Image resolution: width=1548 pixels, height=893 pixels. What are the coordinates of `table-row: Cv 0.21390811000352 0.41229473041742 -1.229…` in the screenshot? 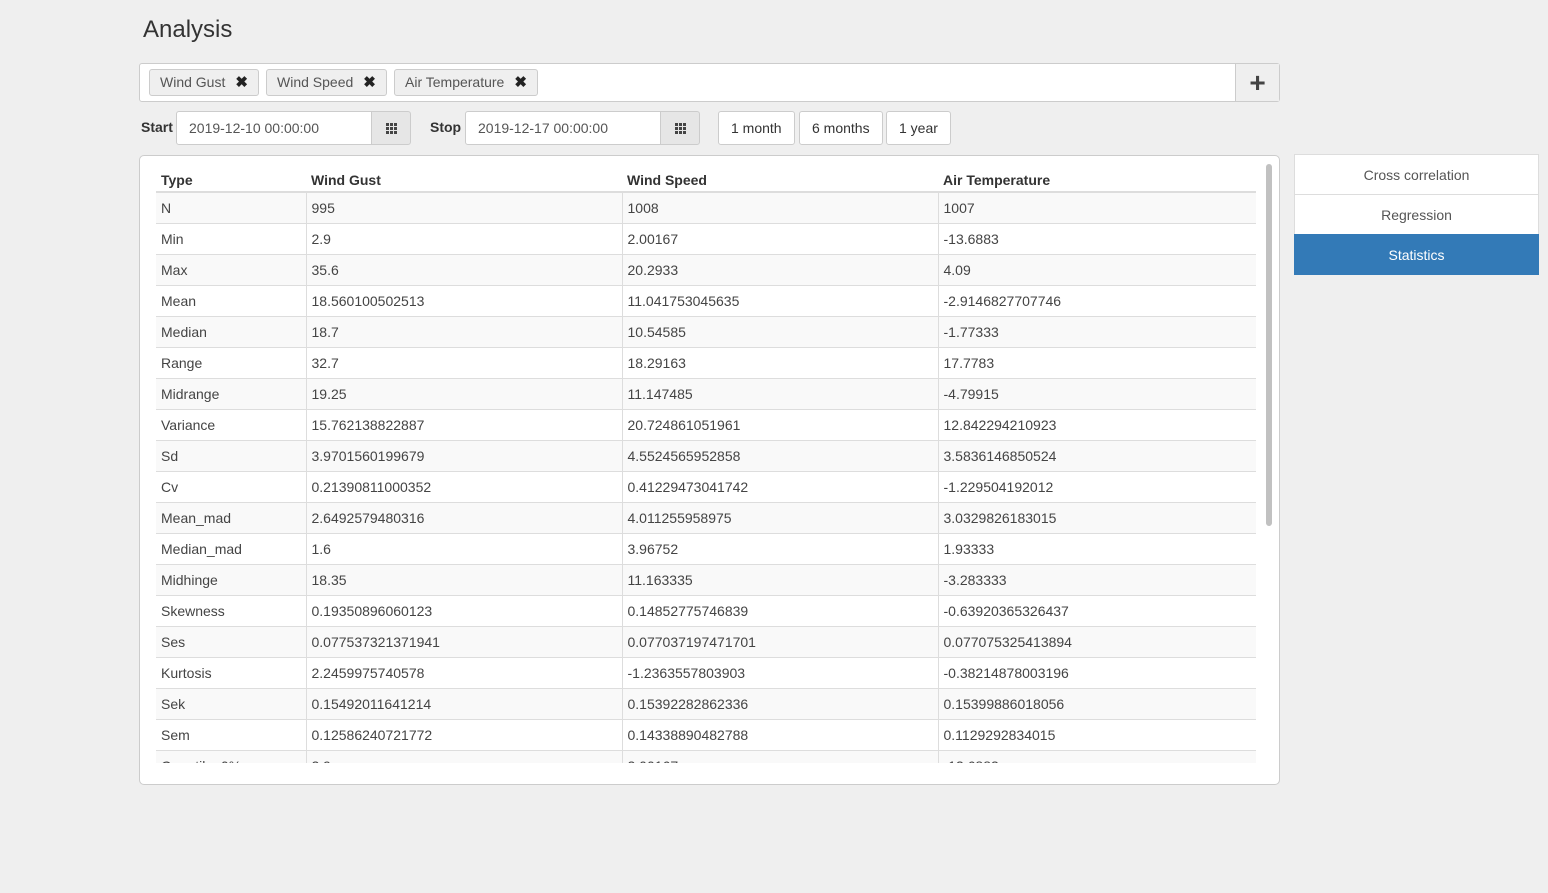 It's located at (706, 486).